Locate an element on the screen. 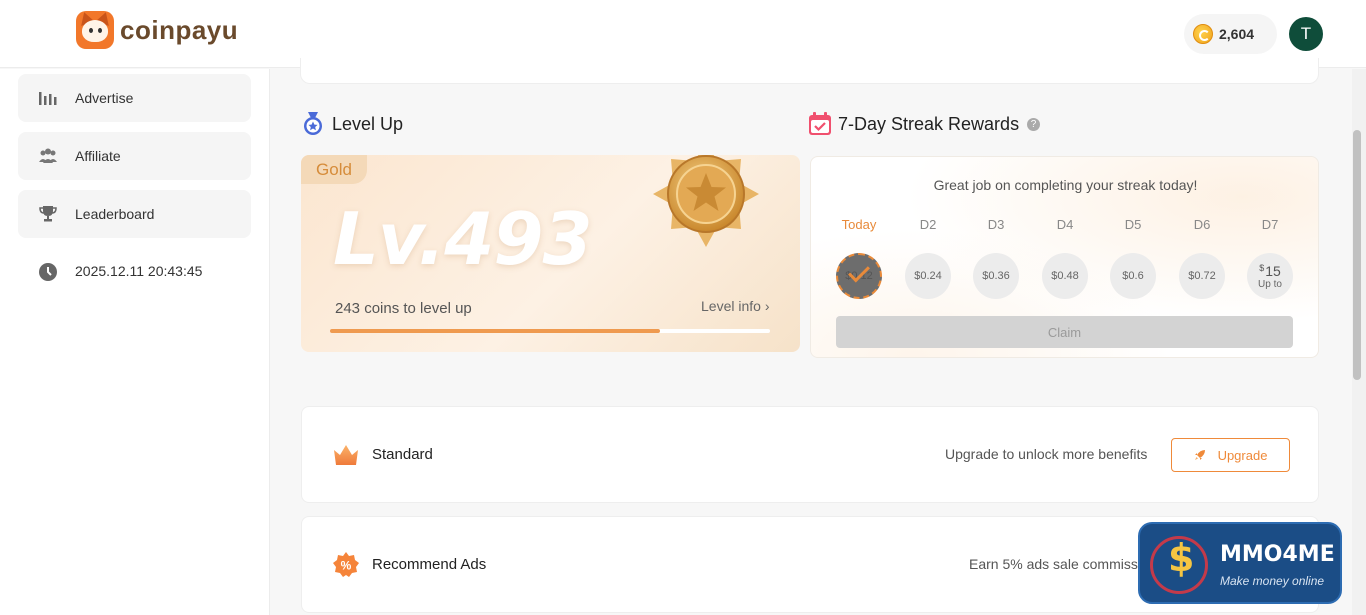 This screenshot has height=615, width=1366. mmo4me-watermark: $ MMO4ME Make money online is located at coordinates (1240, 563).